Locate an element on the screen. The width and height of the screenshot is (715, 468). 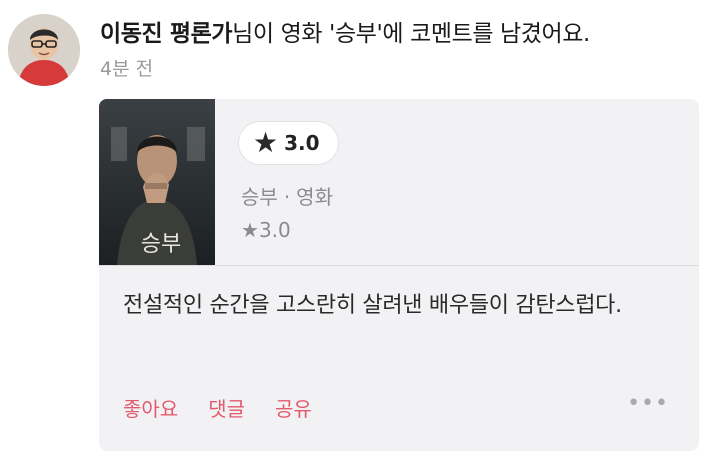
more-options-icon: ••• is located at coordinates (648, 403).